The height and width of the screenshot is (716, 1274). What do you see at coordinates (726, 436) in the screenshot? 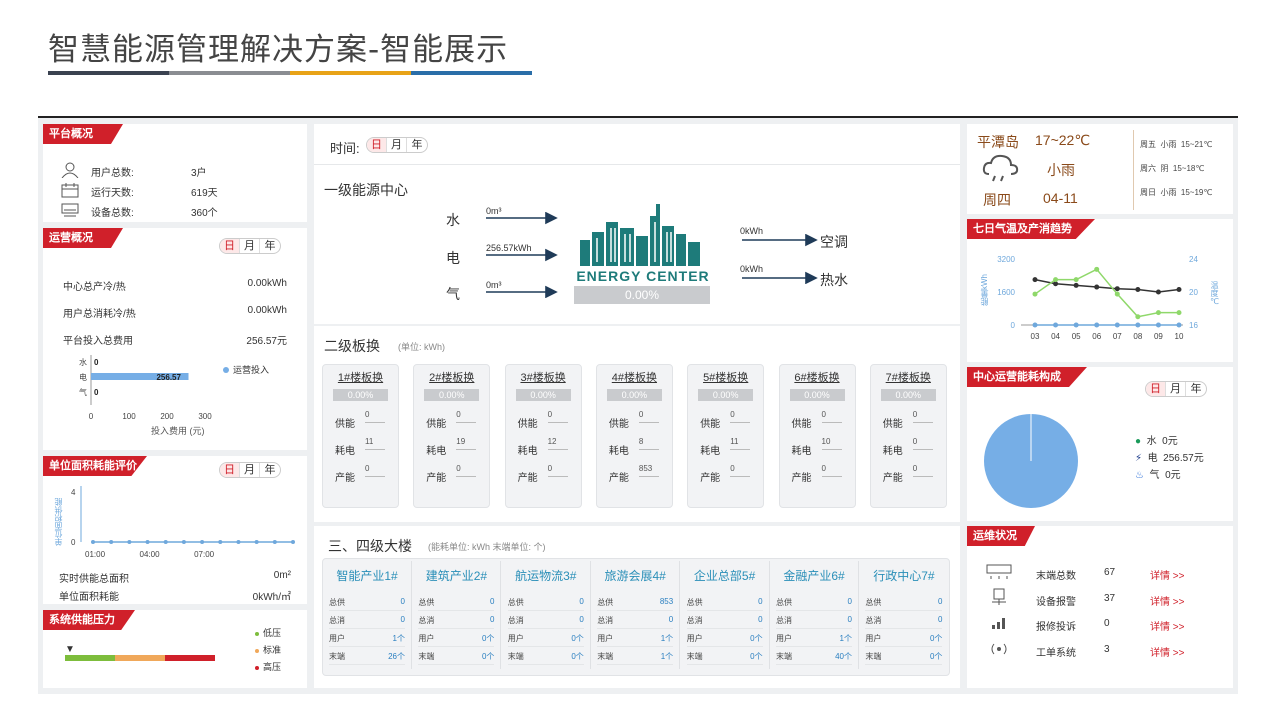
I see `exchanger-card: 5#楼板换 0.00% 供能 0 耗电 11 产能 0` at bounding box center [726, 436].